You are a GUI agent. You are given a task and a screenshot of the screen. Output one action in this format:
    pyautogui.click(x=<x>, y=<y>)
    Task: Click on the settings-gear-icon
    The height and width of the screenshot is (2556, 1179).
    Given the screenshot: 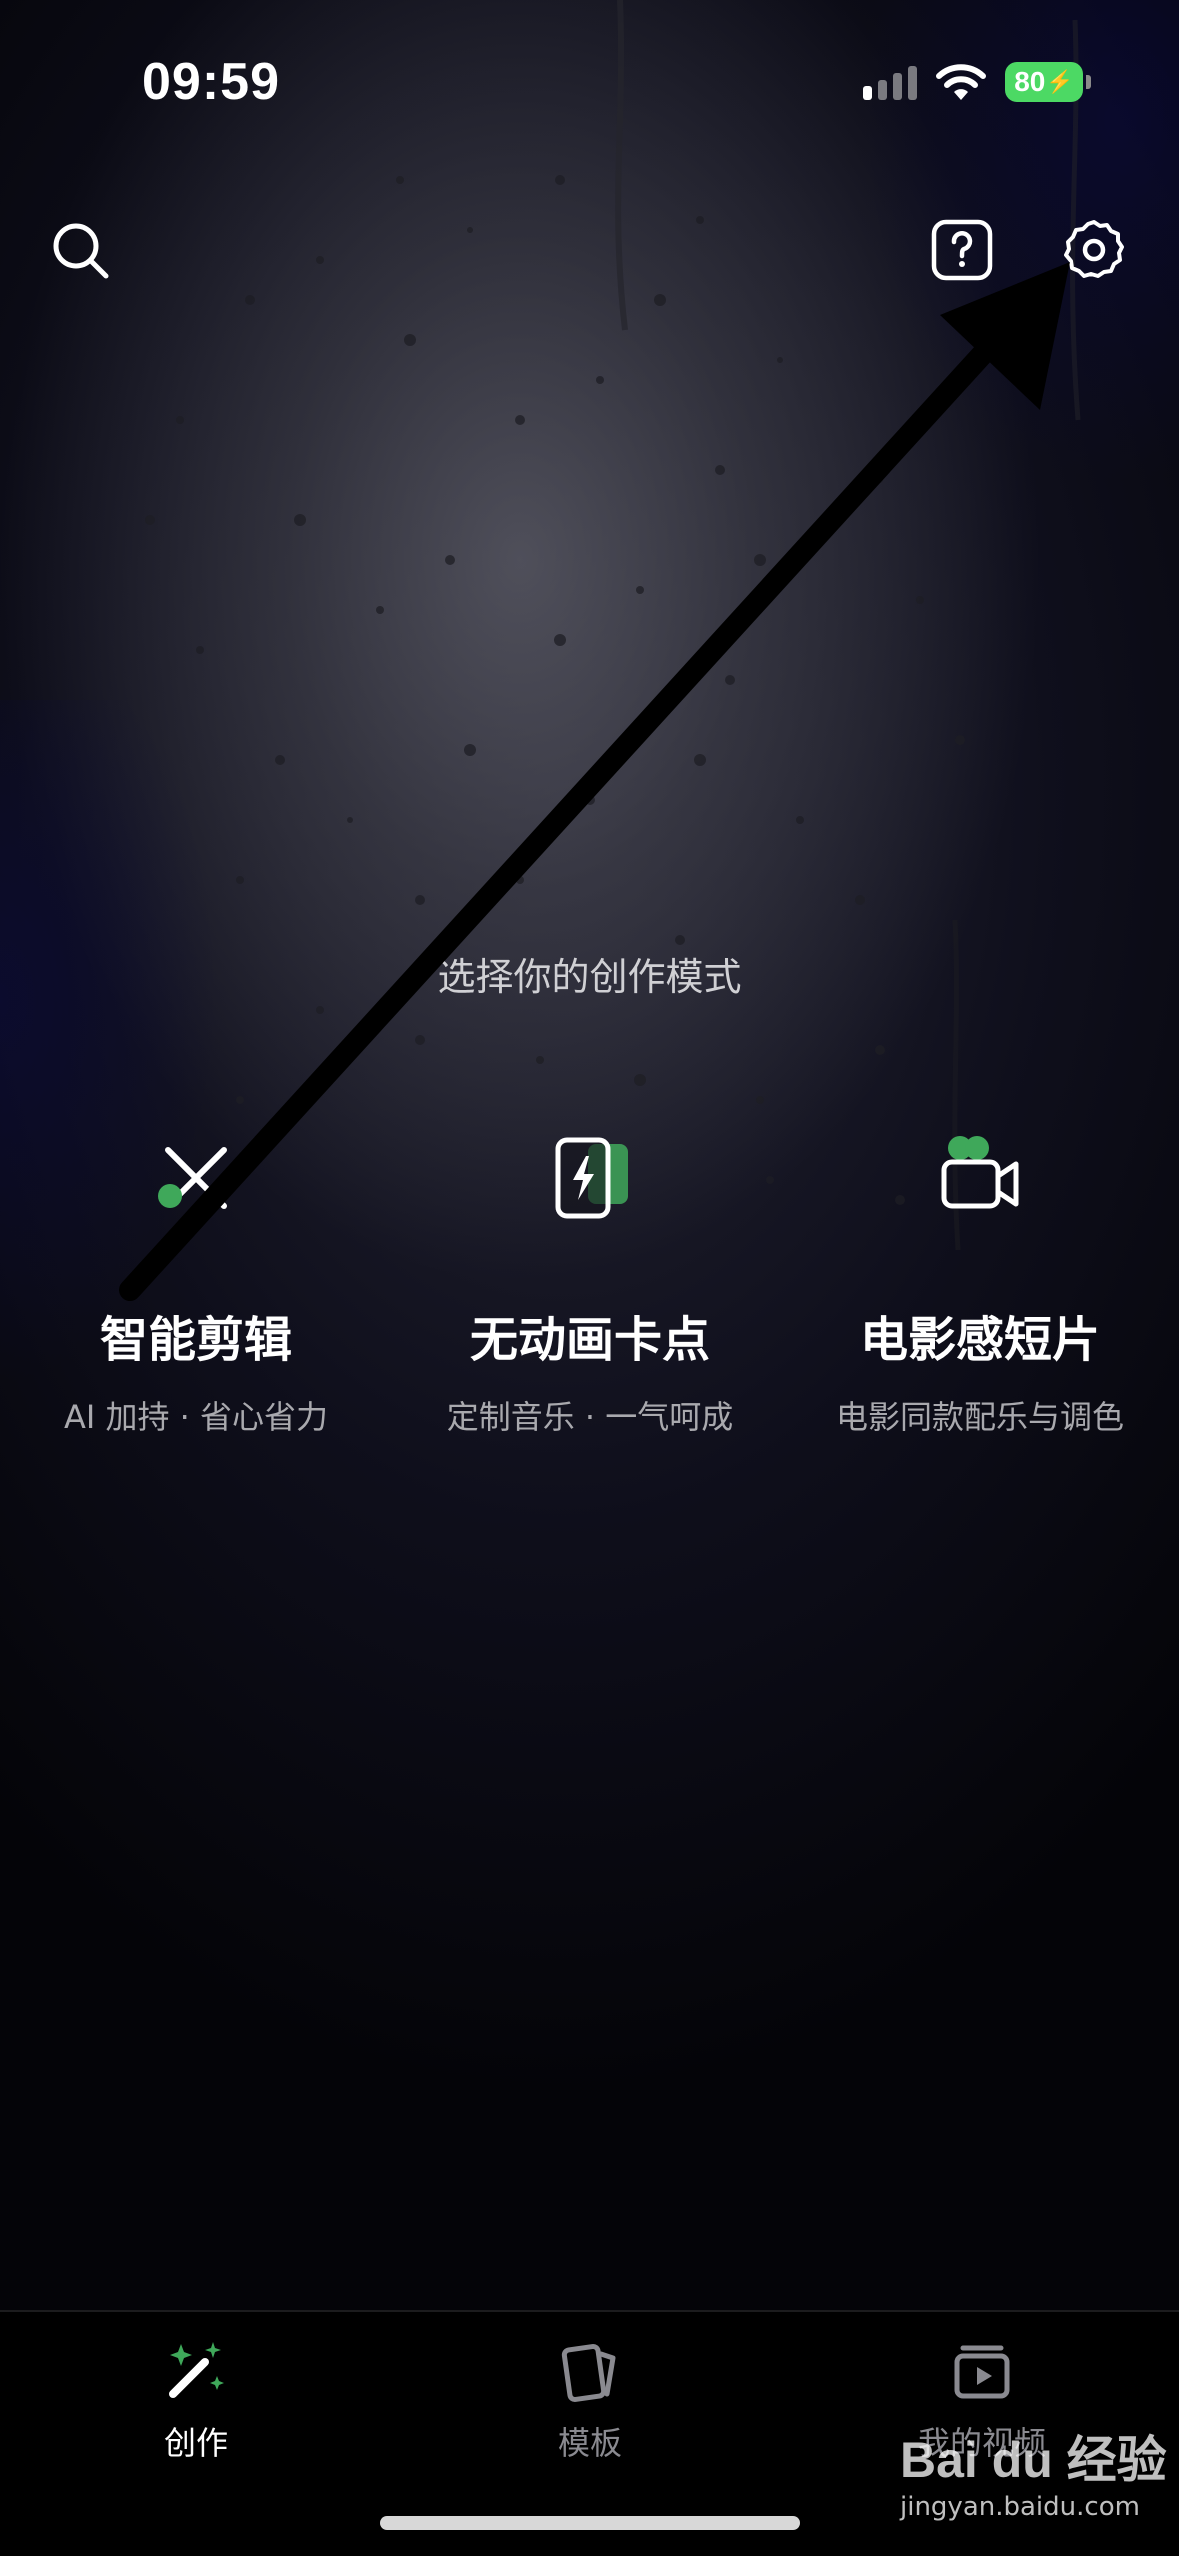 What is the action you would take?
    pyautogui.click(x=1094, y=250)
    